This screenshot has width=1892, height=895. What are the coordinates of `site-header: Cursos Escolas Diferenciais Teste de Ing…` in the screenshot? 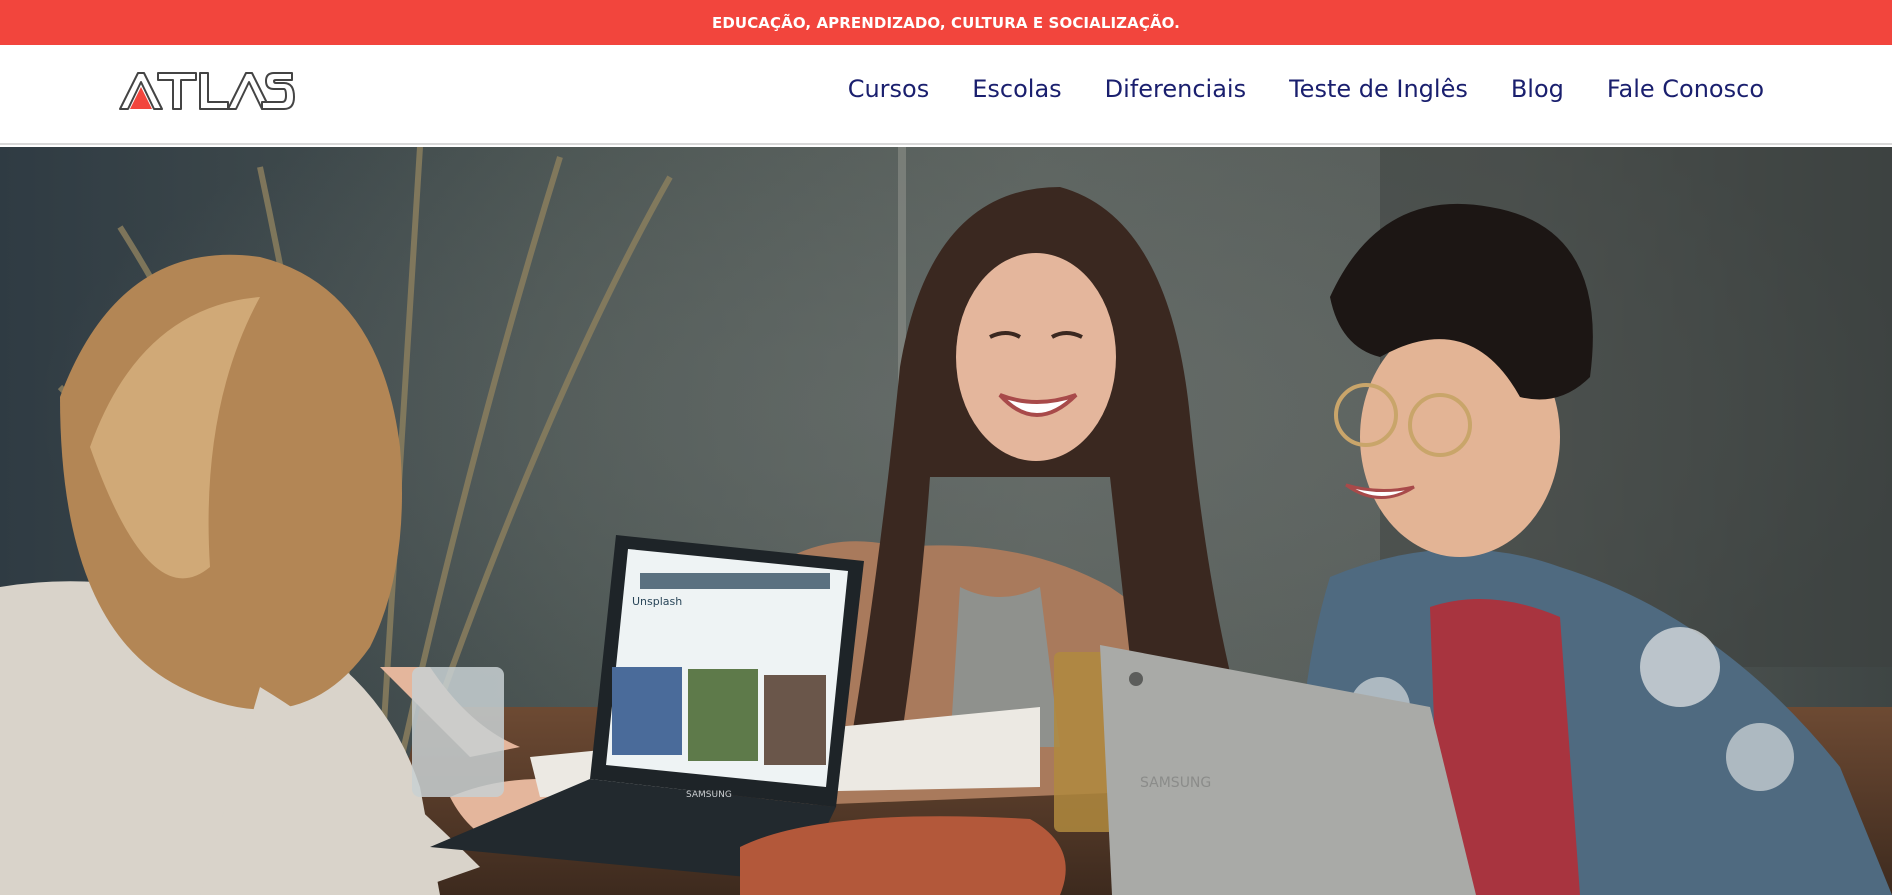 It's located at (946, 95).